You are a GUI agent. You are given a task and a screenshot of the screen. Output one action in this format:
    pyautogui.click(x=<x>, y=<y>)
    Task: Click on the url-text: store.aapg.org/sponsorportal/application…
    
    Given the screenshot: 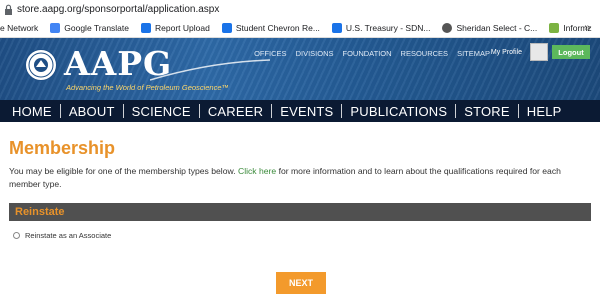 What is the action you would take?
    pyautogui.click(x=118, y=9)
    